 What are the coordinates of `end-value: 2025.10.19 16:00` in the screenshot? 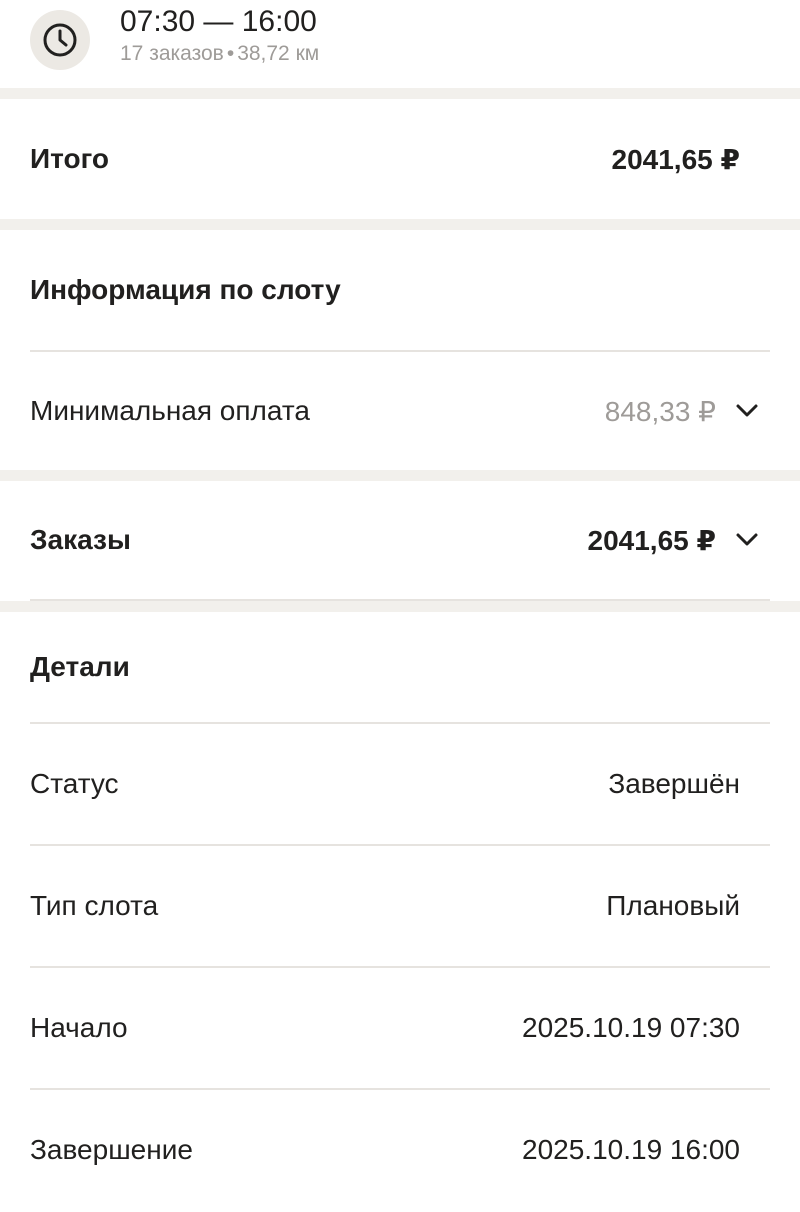 It's located at (631, 1149).